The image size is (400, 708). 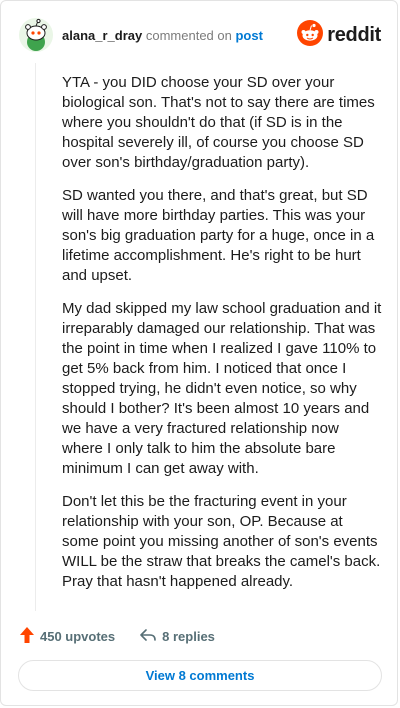 What do you see at coordinates (117, 636) in the screenshot?
I see `comment-actions: 450 upvotes 8 replies` at bounding box center [117, 636].